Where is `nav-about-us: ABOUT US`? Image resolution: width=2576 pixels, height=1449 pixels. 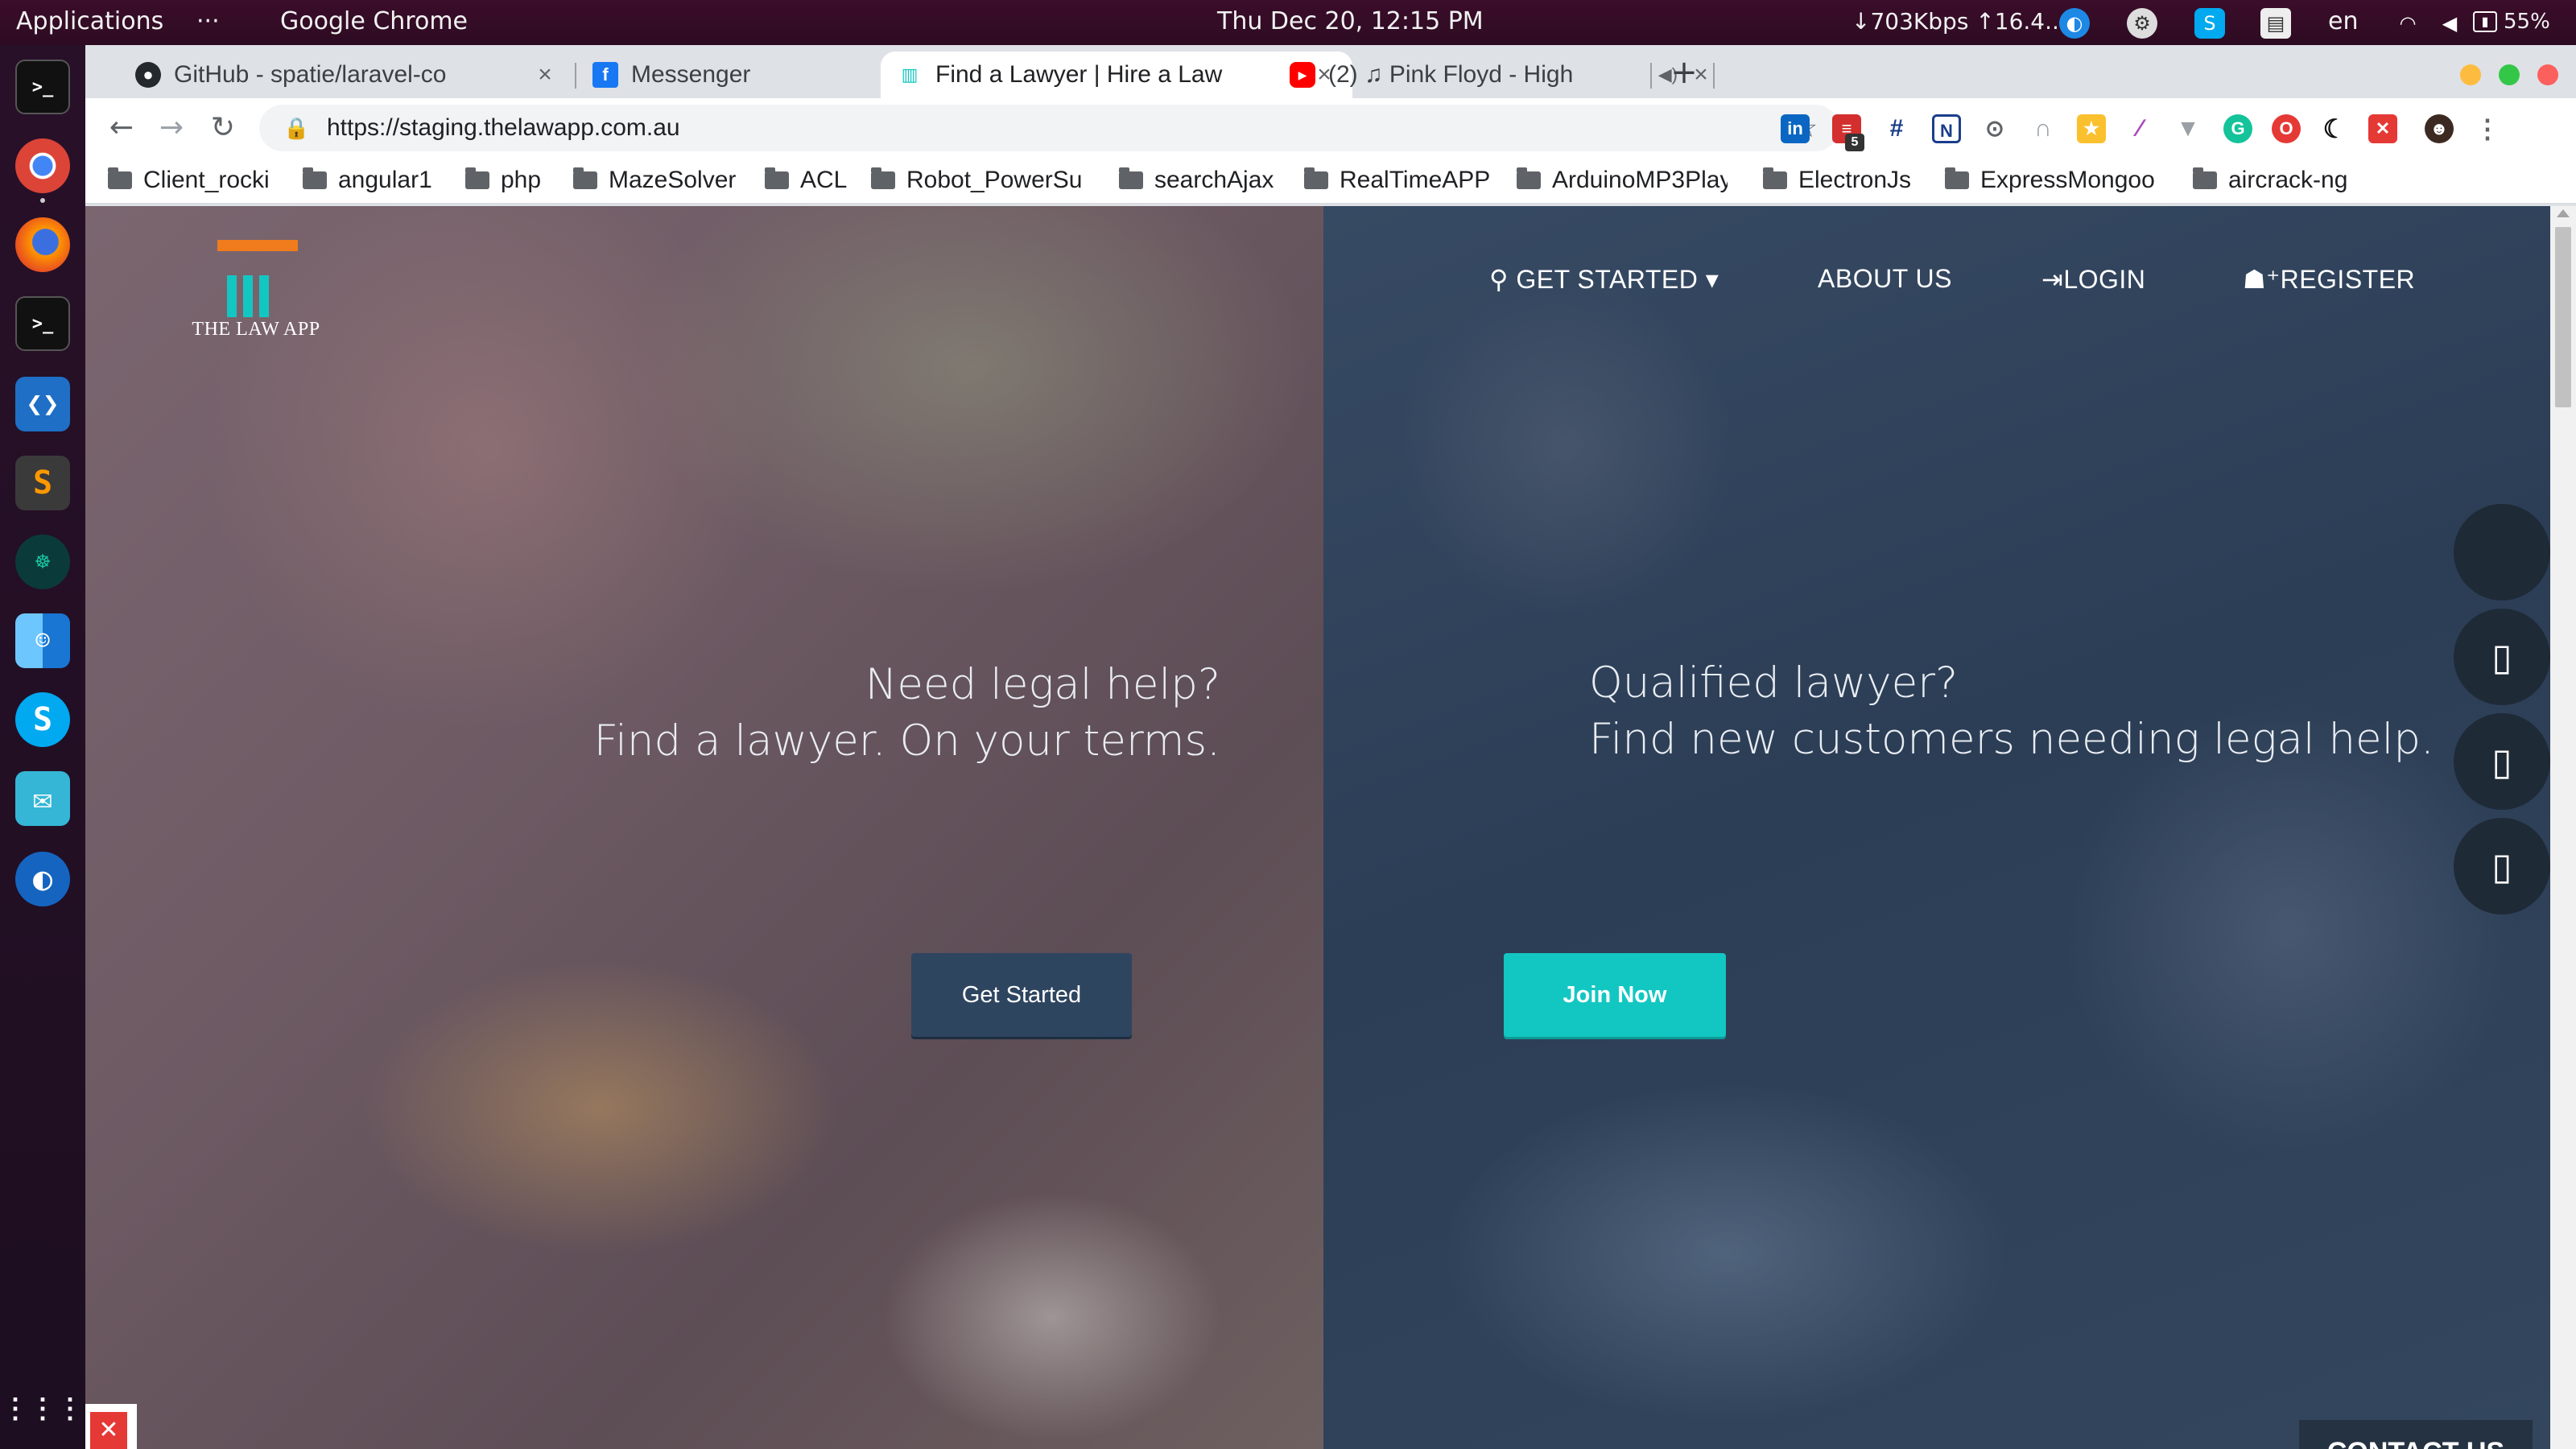 nav-about-us: ABOUT US is located at coordinates (1885, 279).